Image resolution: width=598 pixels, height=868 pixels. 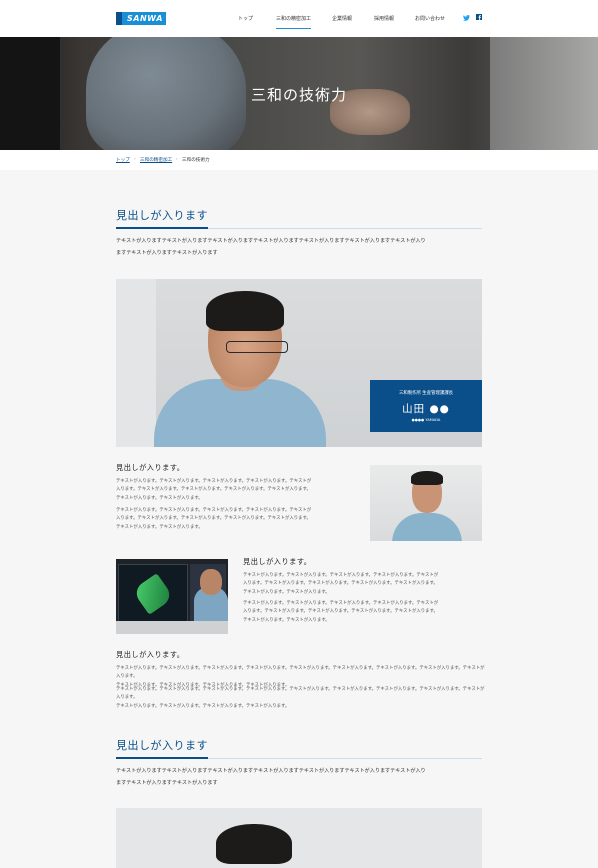 What do you see at coordinates (466, 18) in the screenshot?
I see `twitter-icon` at bounding box center [466, 18].